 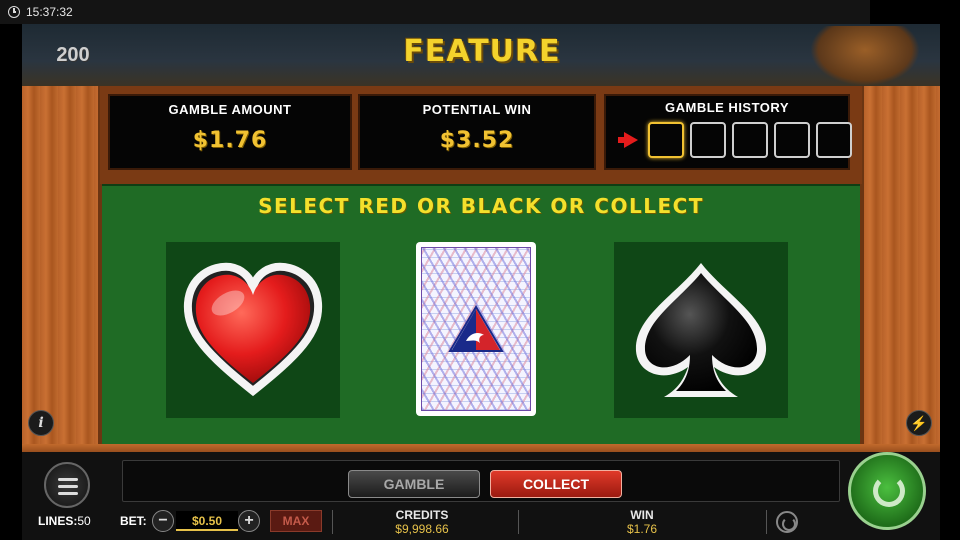 I want to click on spade-icon, so click(x=701, y=330).